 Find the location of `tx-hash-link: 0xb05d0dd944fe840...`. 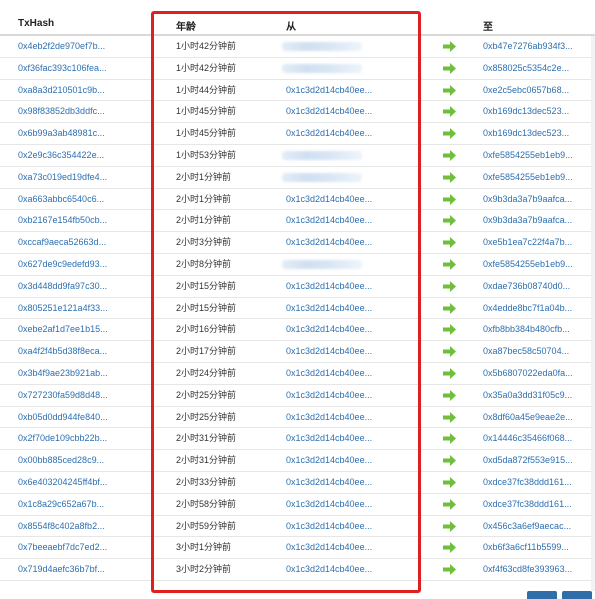

tx-hash-link: 0xb05d0dd944fe840... is located at coordinates (63, 417).